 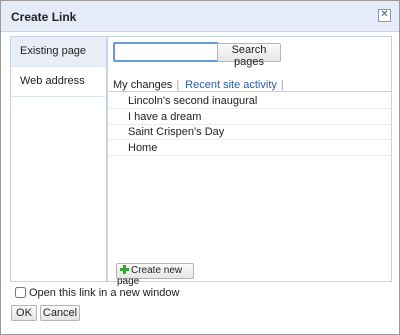 What do you see at coordinates (250, 132) in the screenshot?
I see `list-item: Saint Crispen's Day` at bounding box center [250, 132].